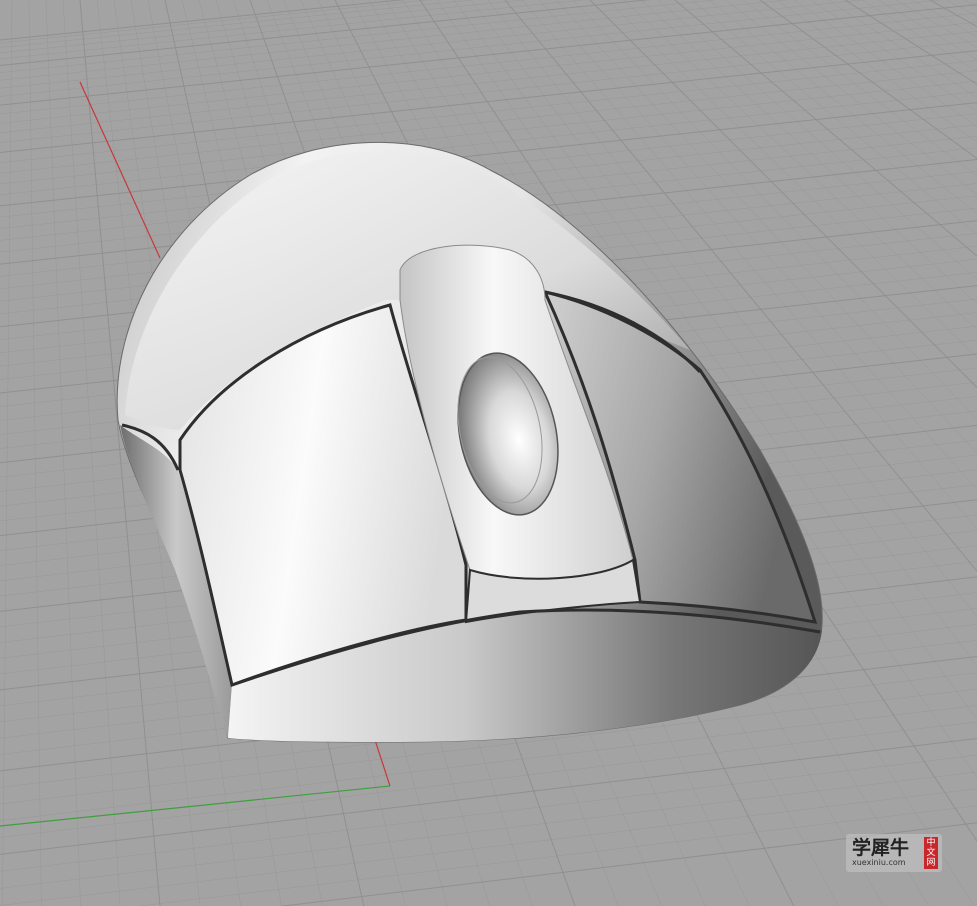 This screenshot has height=906, width=977. What do you see at coordinates (881, 848) in the screenshot?
I see `watermark-main-text: 学犀牛` at bounding box center [881, 848].